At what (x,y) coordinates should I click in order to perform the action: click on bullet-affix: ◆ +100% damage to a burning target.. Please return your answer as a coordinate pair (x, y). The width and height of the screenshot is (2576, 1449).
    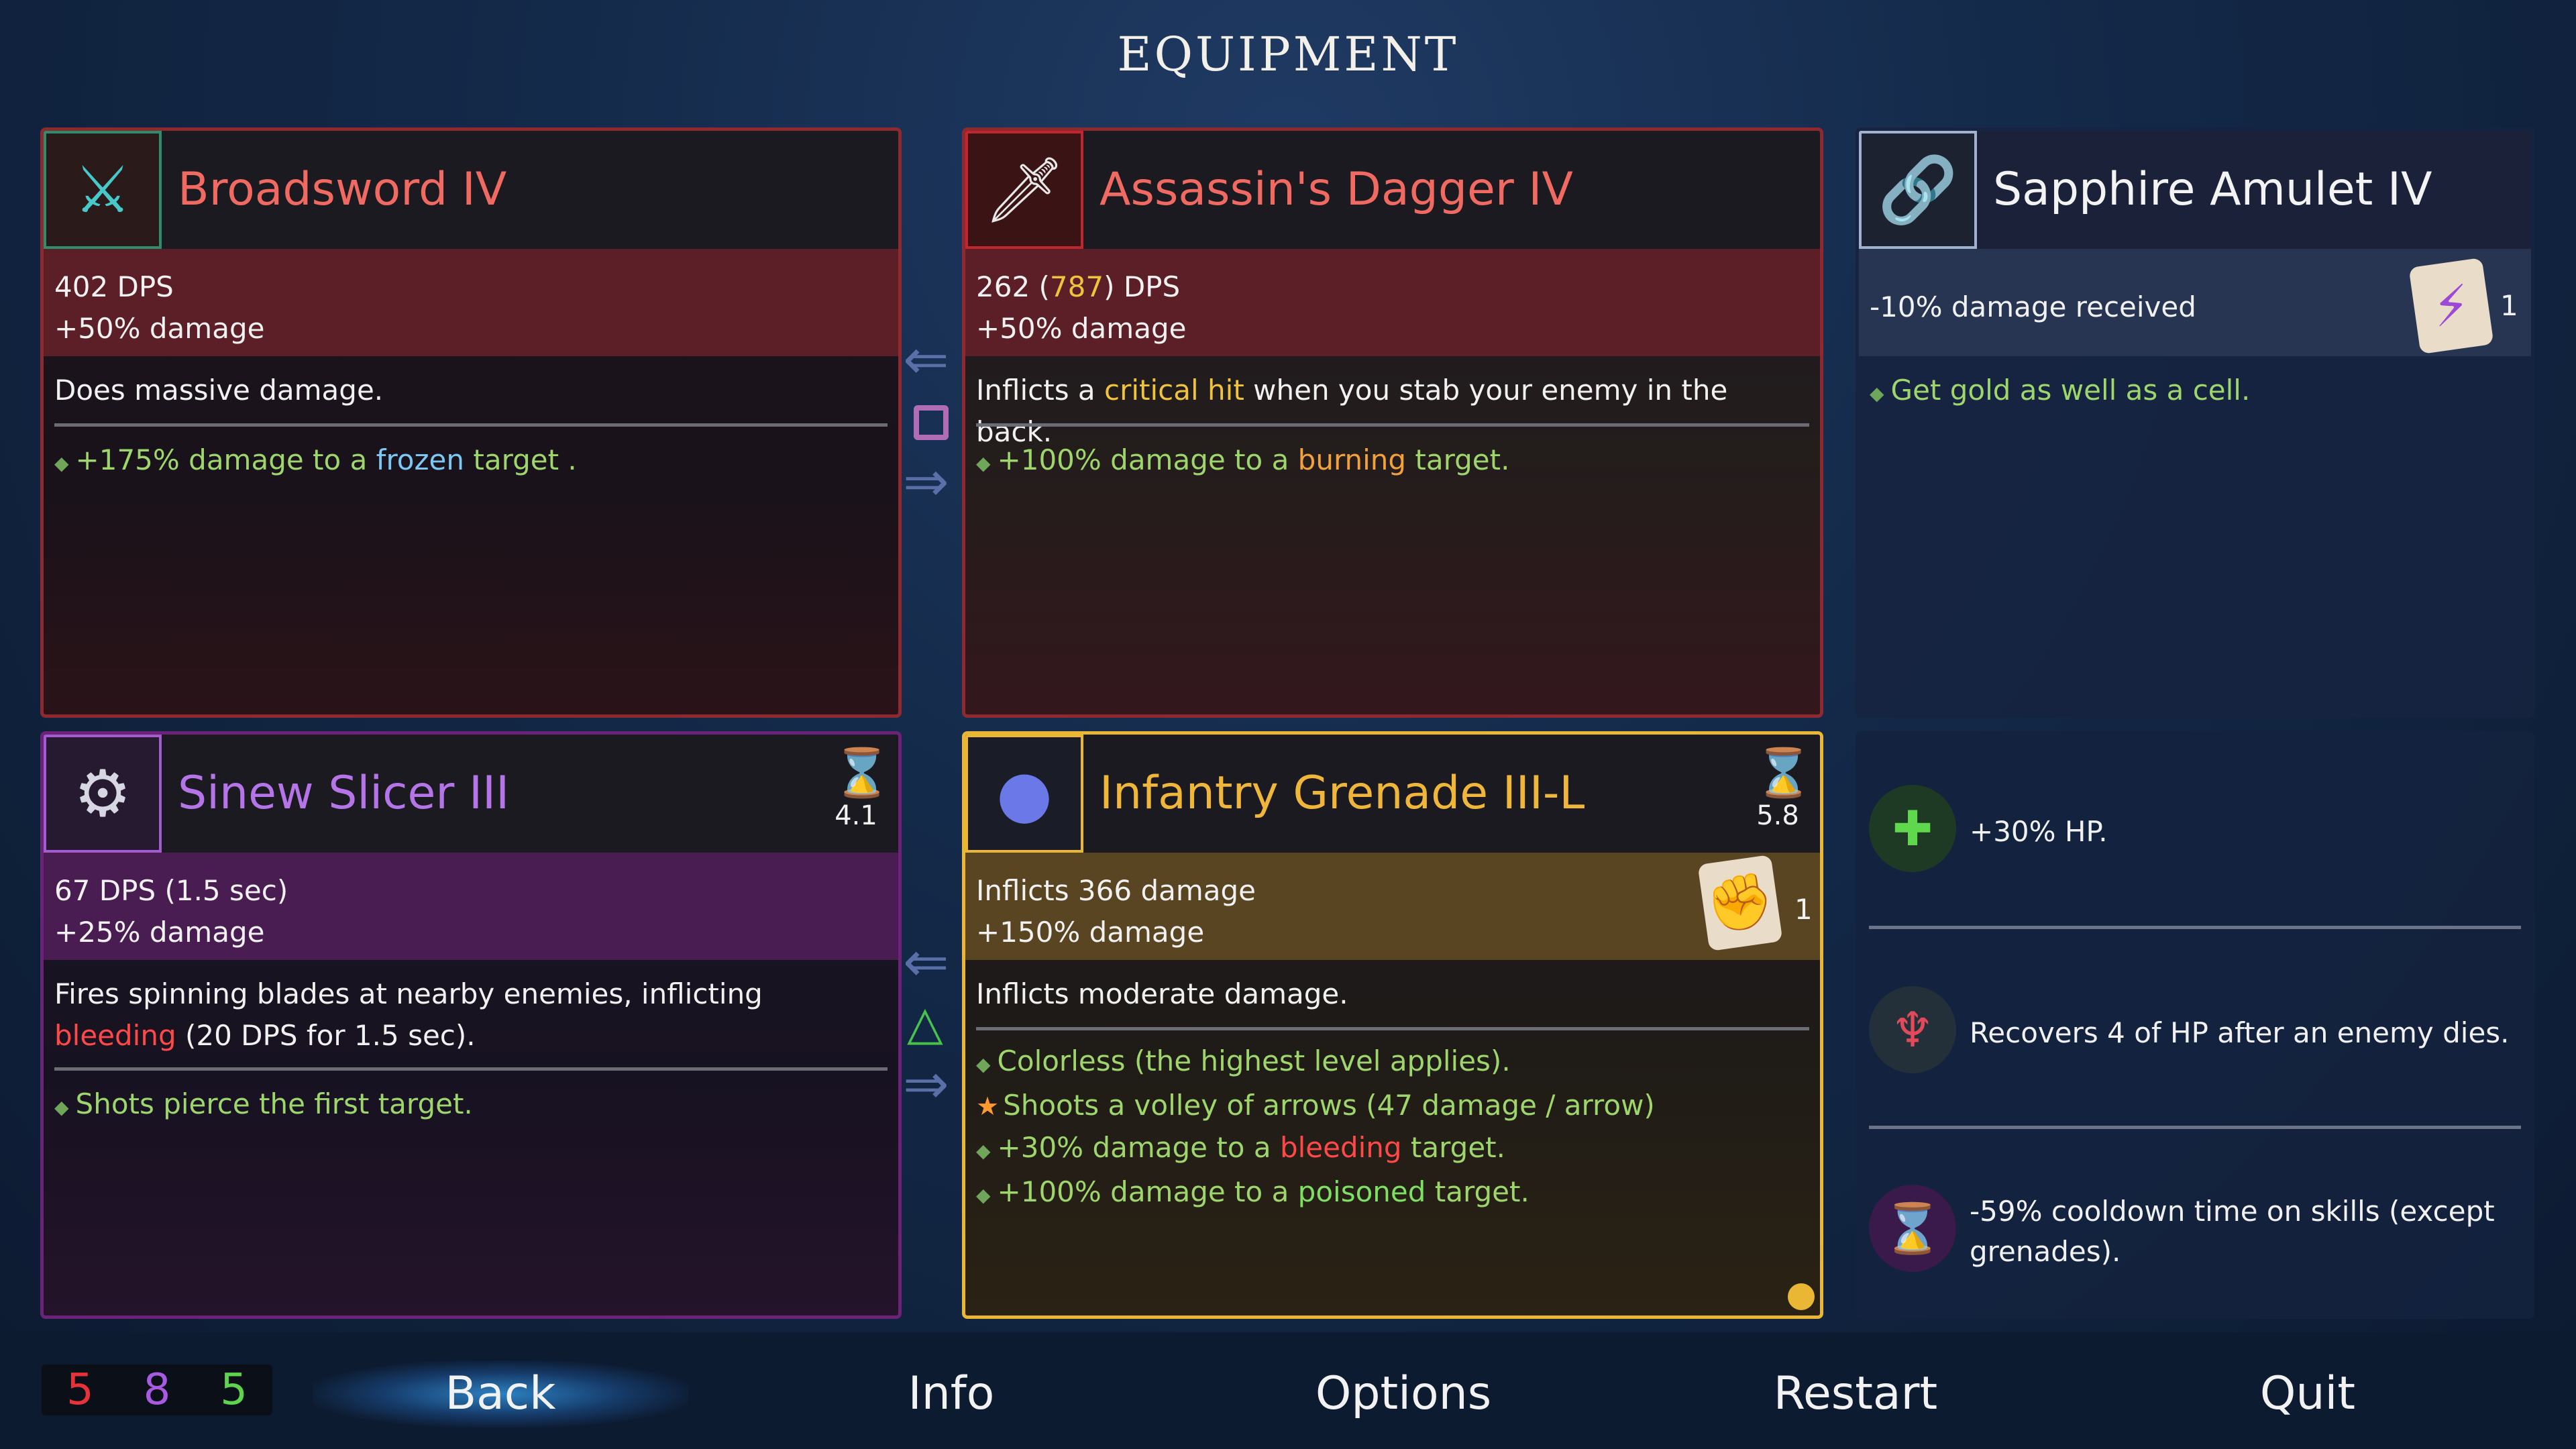
    Looking at the image, I should click on (1243, 459).